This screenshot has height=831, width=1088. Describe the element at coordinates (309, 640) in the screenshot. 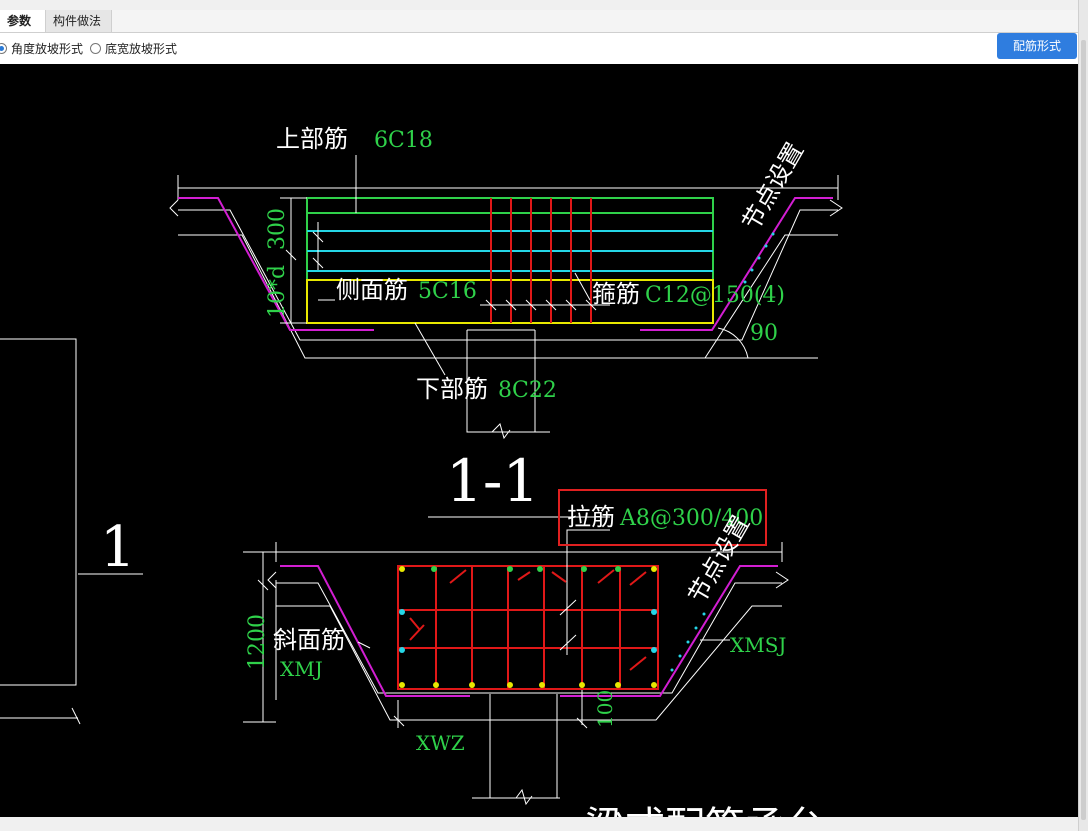

I see `slope-bar-label: 斜面筋` at that location.